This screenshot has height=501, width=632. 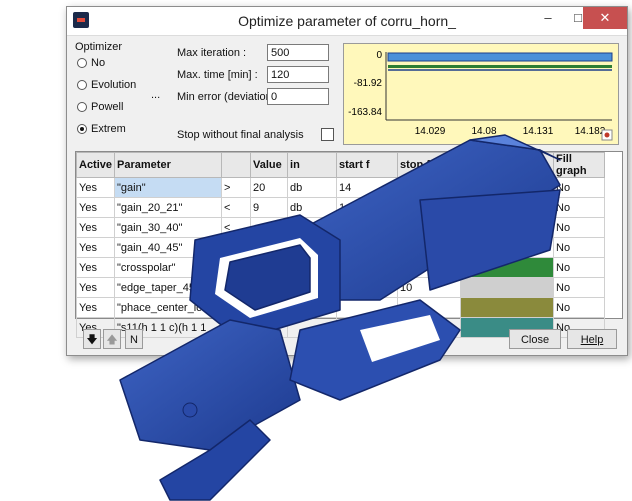 What do you see at coordinates (490, 240) in the screenshot?
I see `horn-arm-lower` at bounding box center [490, 240].